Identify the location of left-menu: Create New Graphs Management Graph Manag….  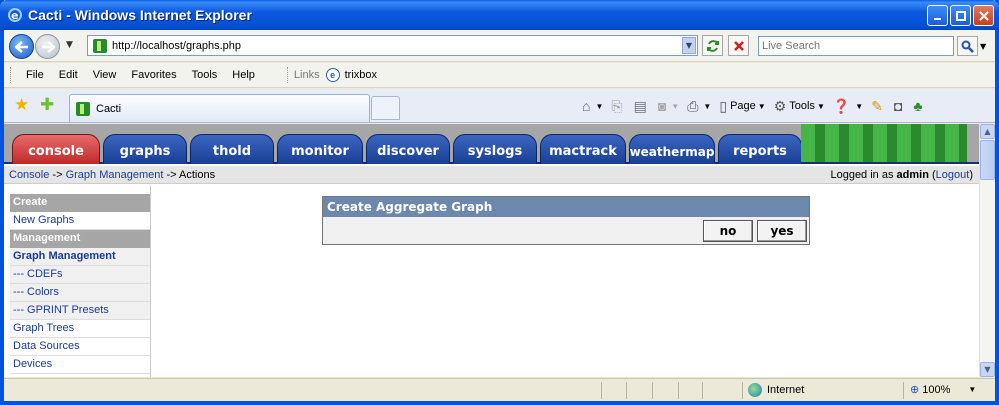
(80, 284).